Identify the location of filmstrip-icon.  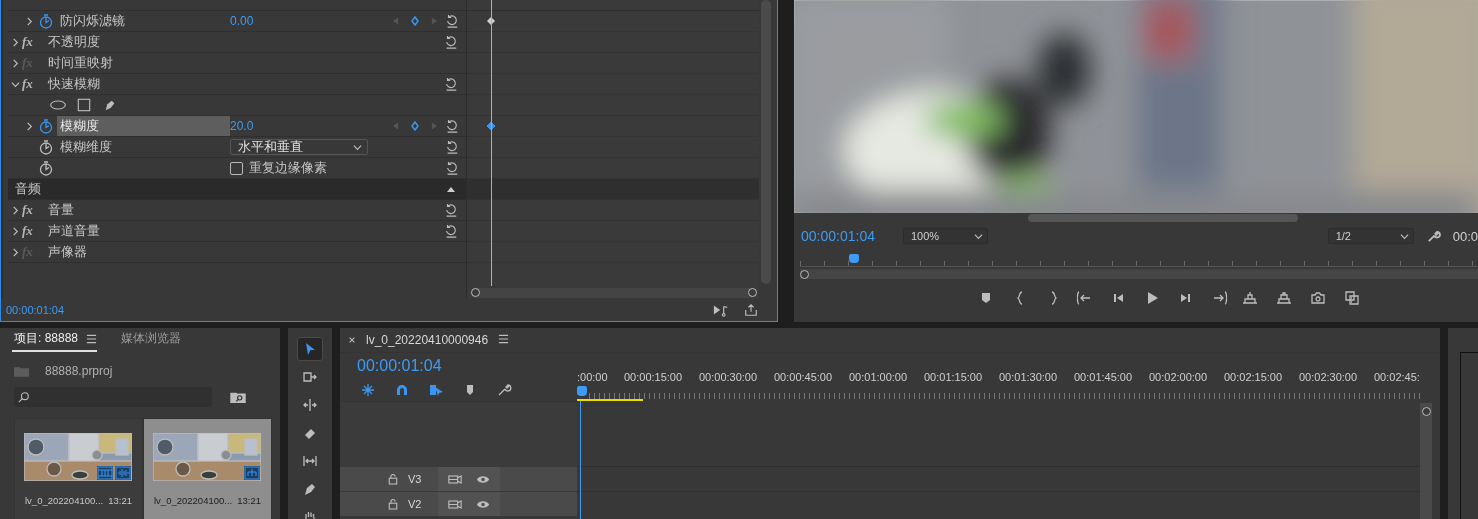
(1352, 298).